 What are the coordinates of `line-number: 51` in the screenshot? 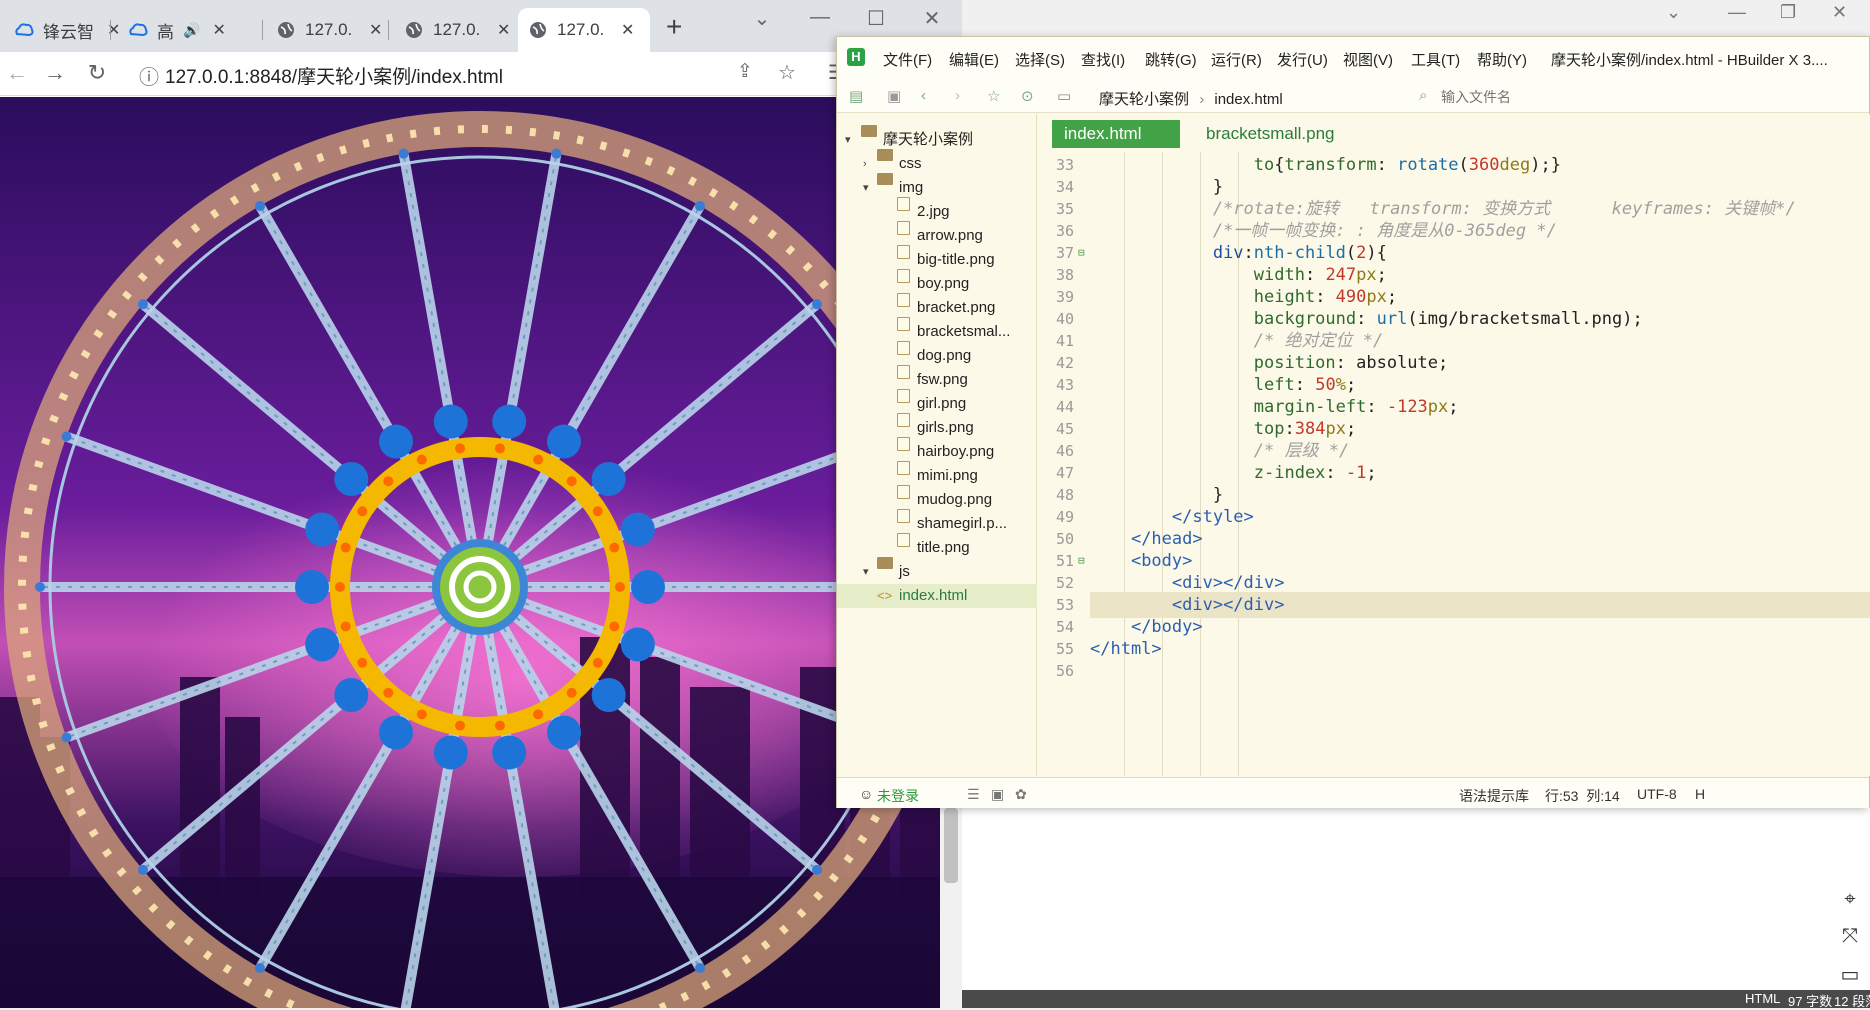 It's located at (1064, 561).